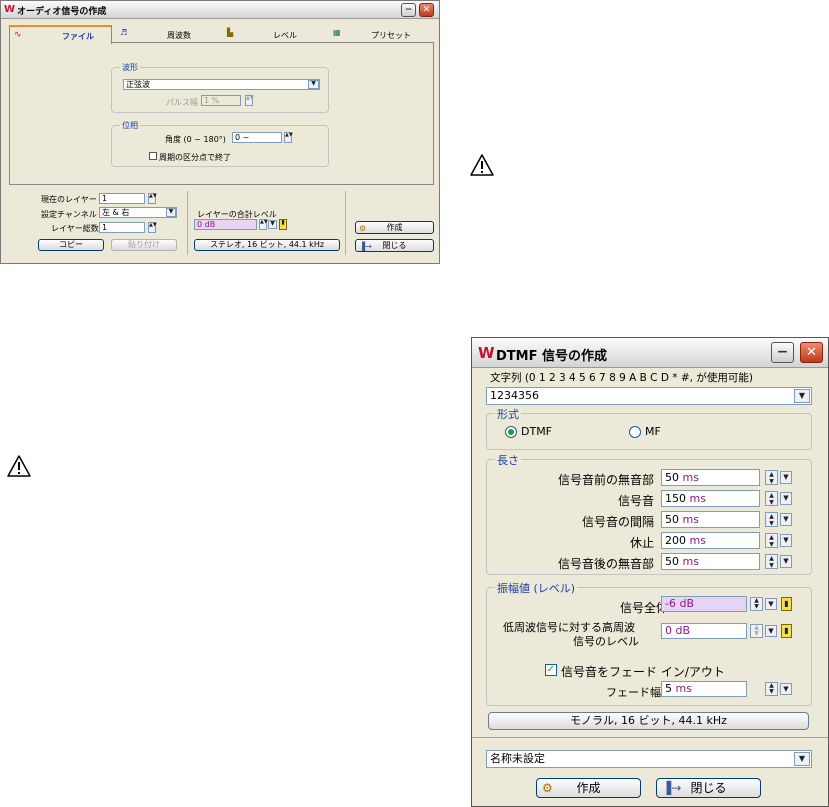 The image size is (829, 807). Describe the element at coordinates (756, 604) in the screenshot. I see `overall-level-spinner: ▲ ▼` at that location.